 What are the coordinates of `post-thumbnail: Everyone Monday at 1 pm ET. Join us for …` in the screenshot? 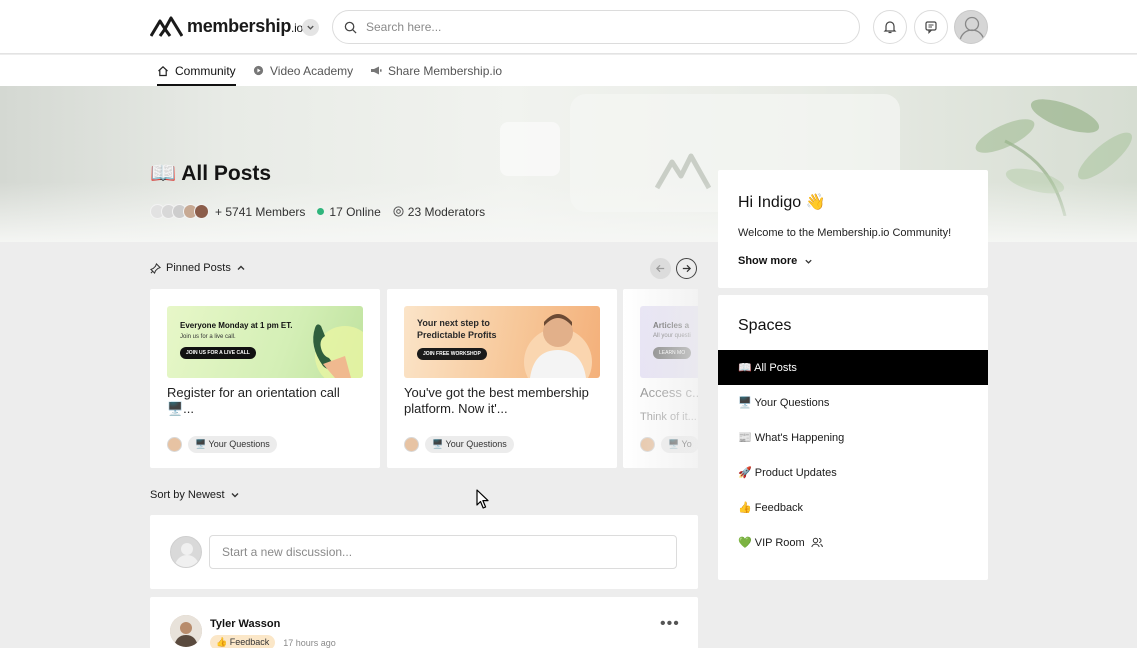 It's located at (265, 342).